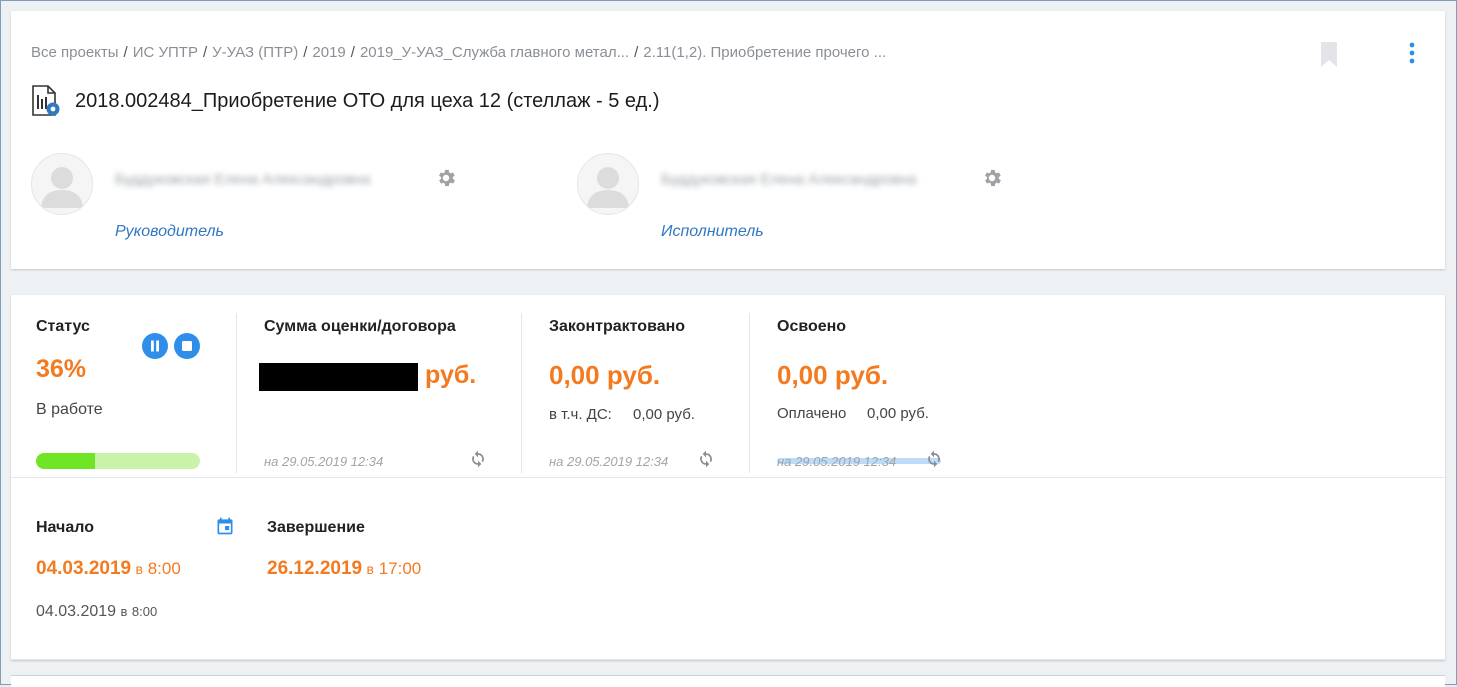 The image size is (1457, 687). What do you see at coordinates (728, 681) in the screenshot?
I see `next-card-edge` at bounding box center [728, 681].